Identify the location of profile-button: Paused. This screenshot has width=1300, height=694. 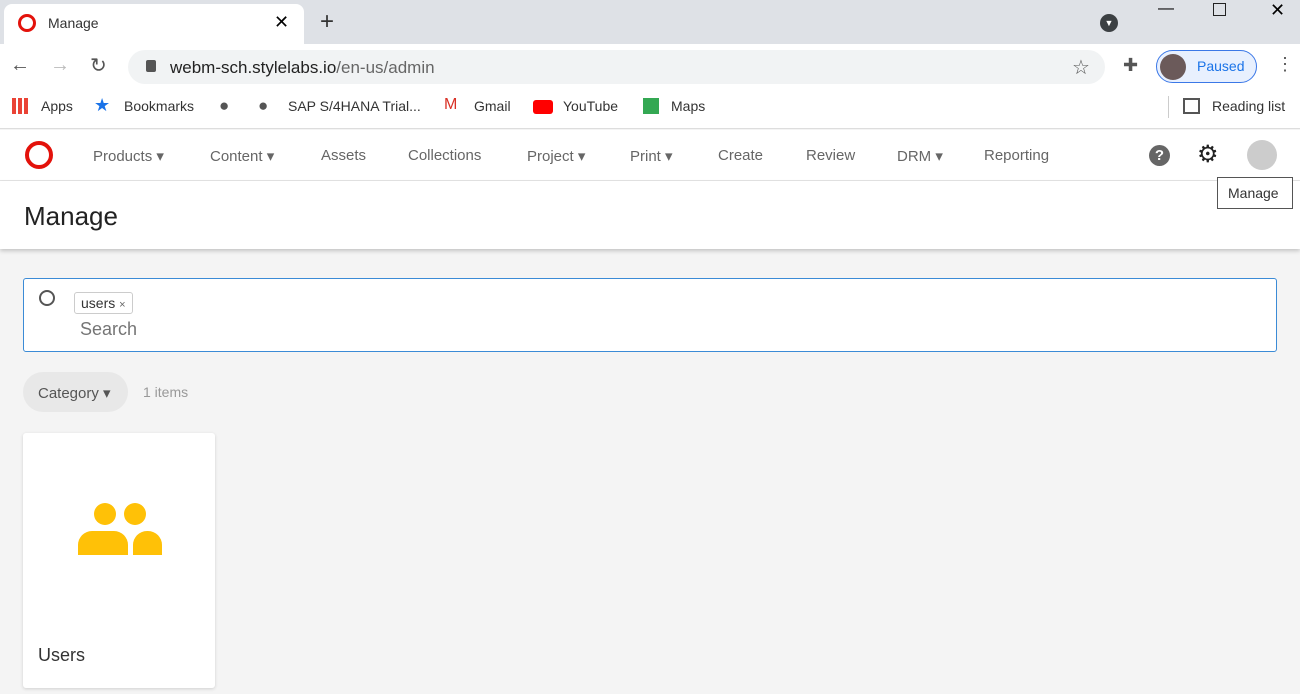
(1206, 66).